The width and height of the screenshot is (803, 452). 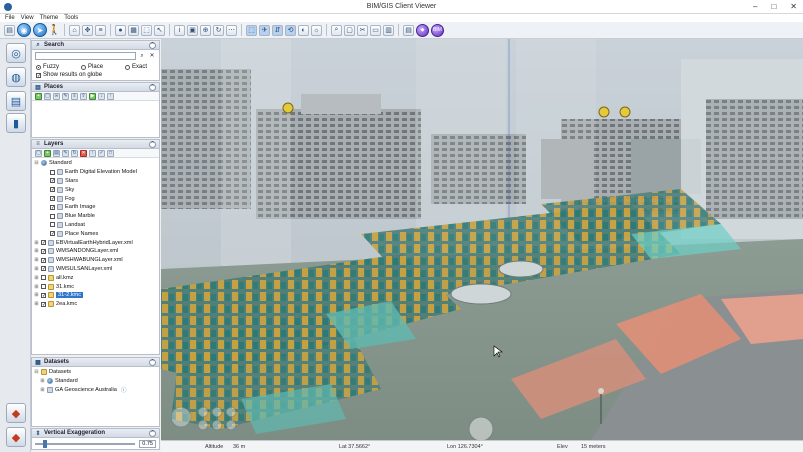 What do you see at coordinates (101, 153) in the screenshot?
I see `check-all-icon: ✓` at bounding box center [101, 153].